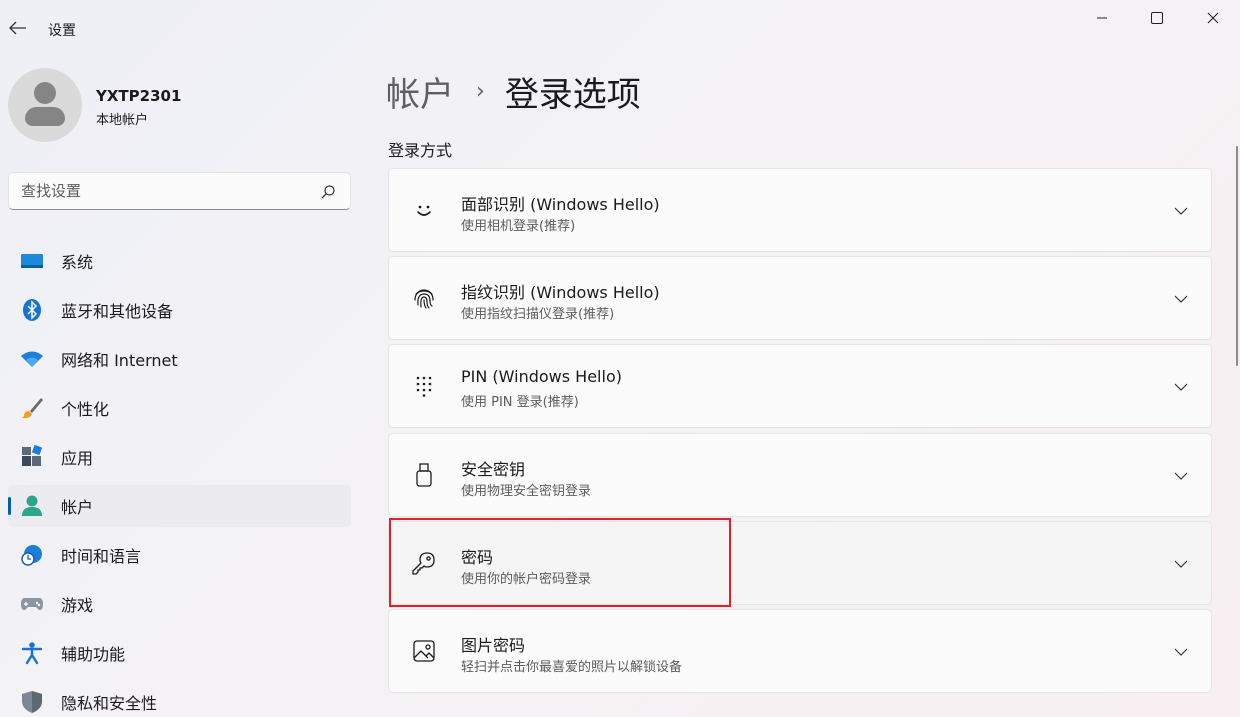 The height and width of the screenshot is (717, 1240). Describe the element at coordinates (117, 311) in the screenshot. I see `sidebar-item-label: 蓝牙和其他设备` at that location.